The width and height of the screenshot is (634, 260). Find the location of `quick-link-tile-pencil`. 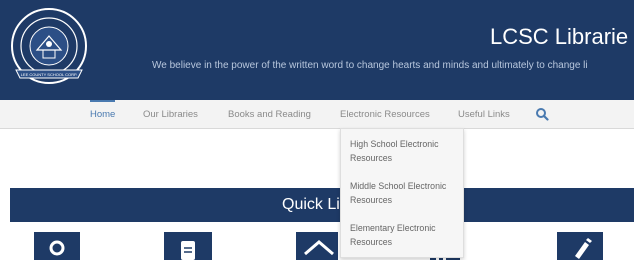

quick-link-tile-pencil is located at coordinates (580, 246).